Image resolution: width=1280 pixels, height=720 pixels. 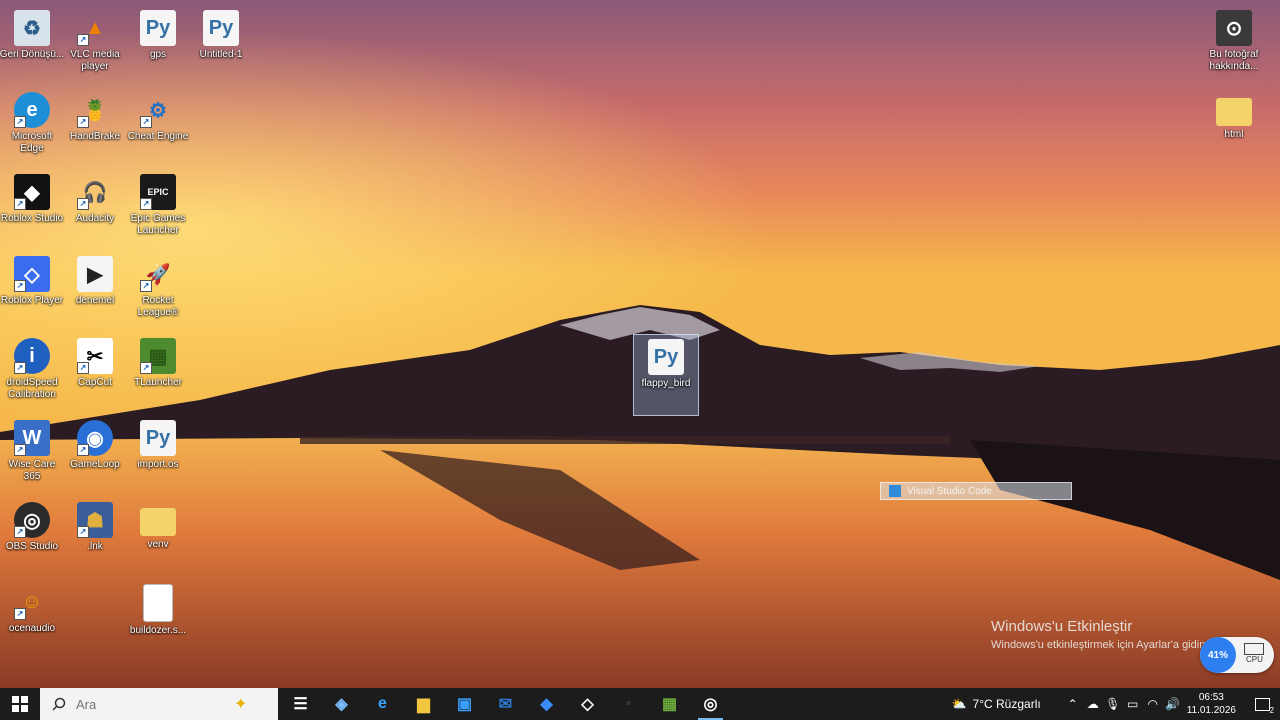 I want to click on desktop-icon-label: import.os, so click(x=158, y=464).